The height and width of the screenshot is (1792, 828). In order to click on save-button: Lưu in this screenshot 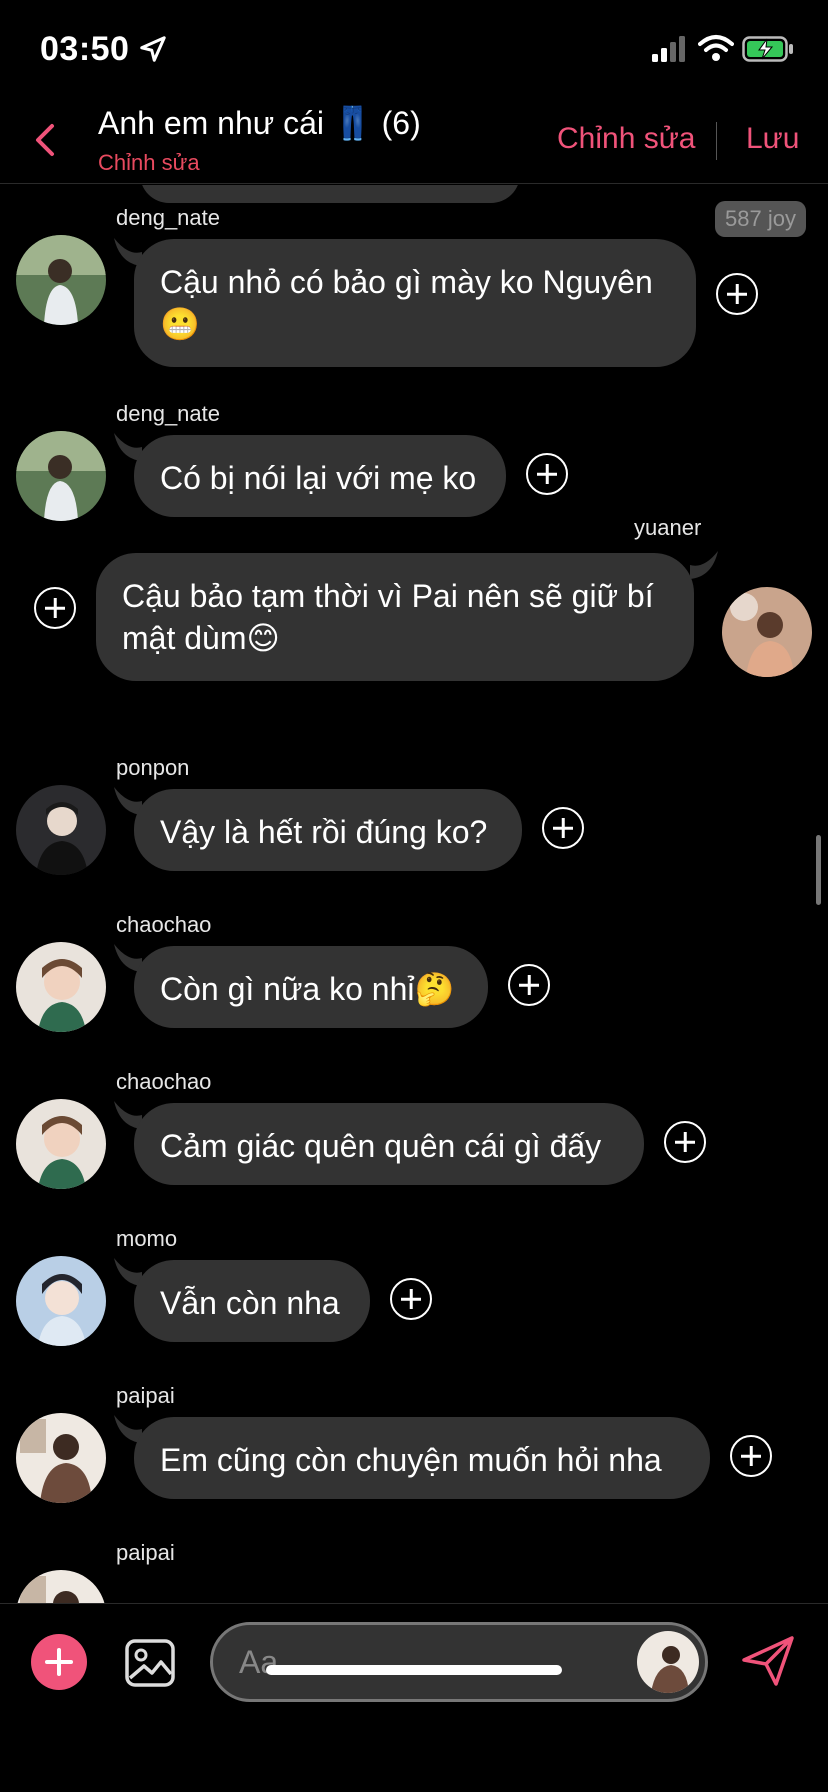, I will do `click(772, 139)`.